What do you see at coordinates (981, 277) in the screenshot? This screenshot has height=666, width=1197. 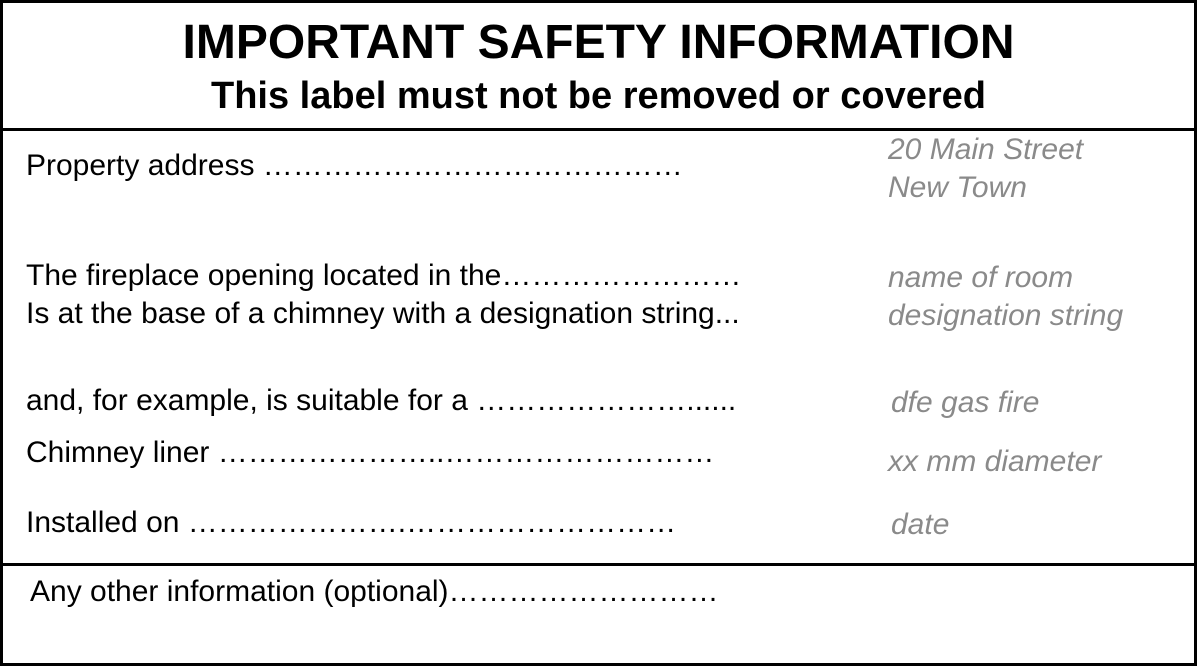 I see `fireplace-room-value: name of room` at bounding box center [981, 277].